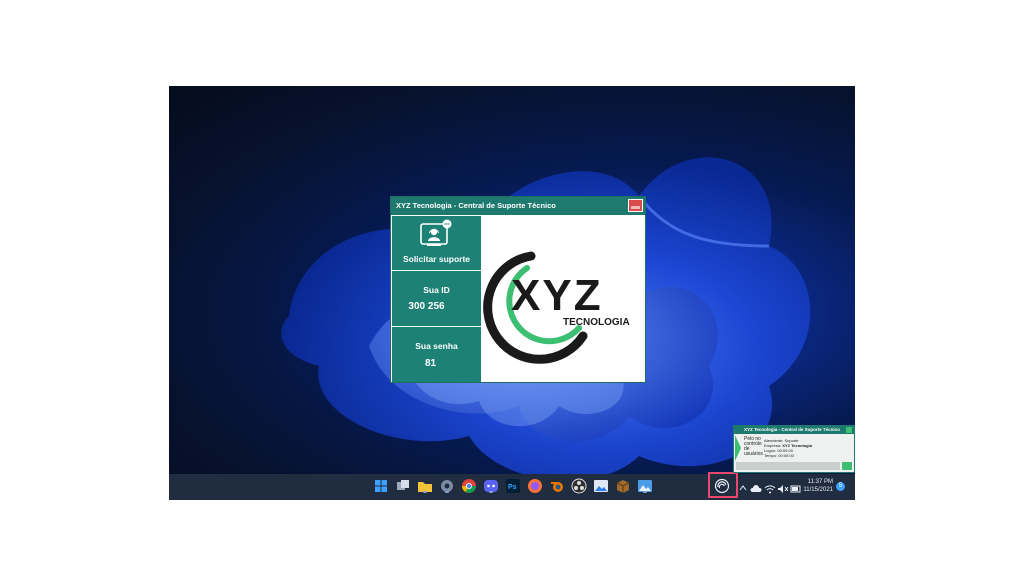 The image size is (1024, 576). I want to click on logo-area: XYZ TECNOLOGIA, so click(564, 299).